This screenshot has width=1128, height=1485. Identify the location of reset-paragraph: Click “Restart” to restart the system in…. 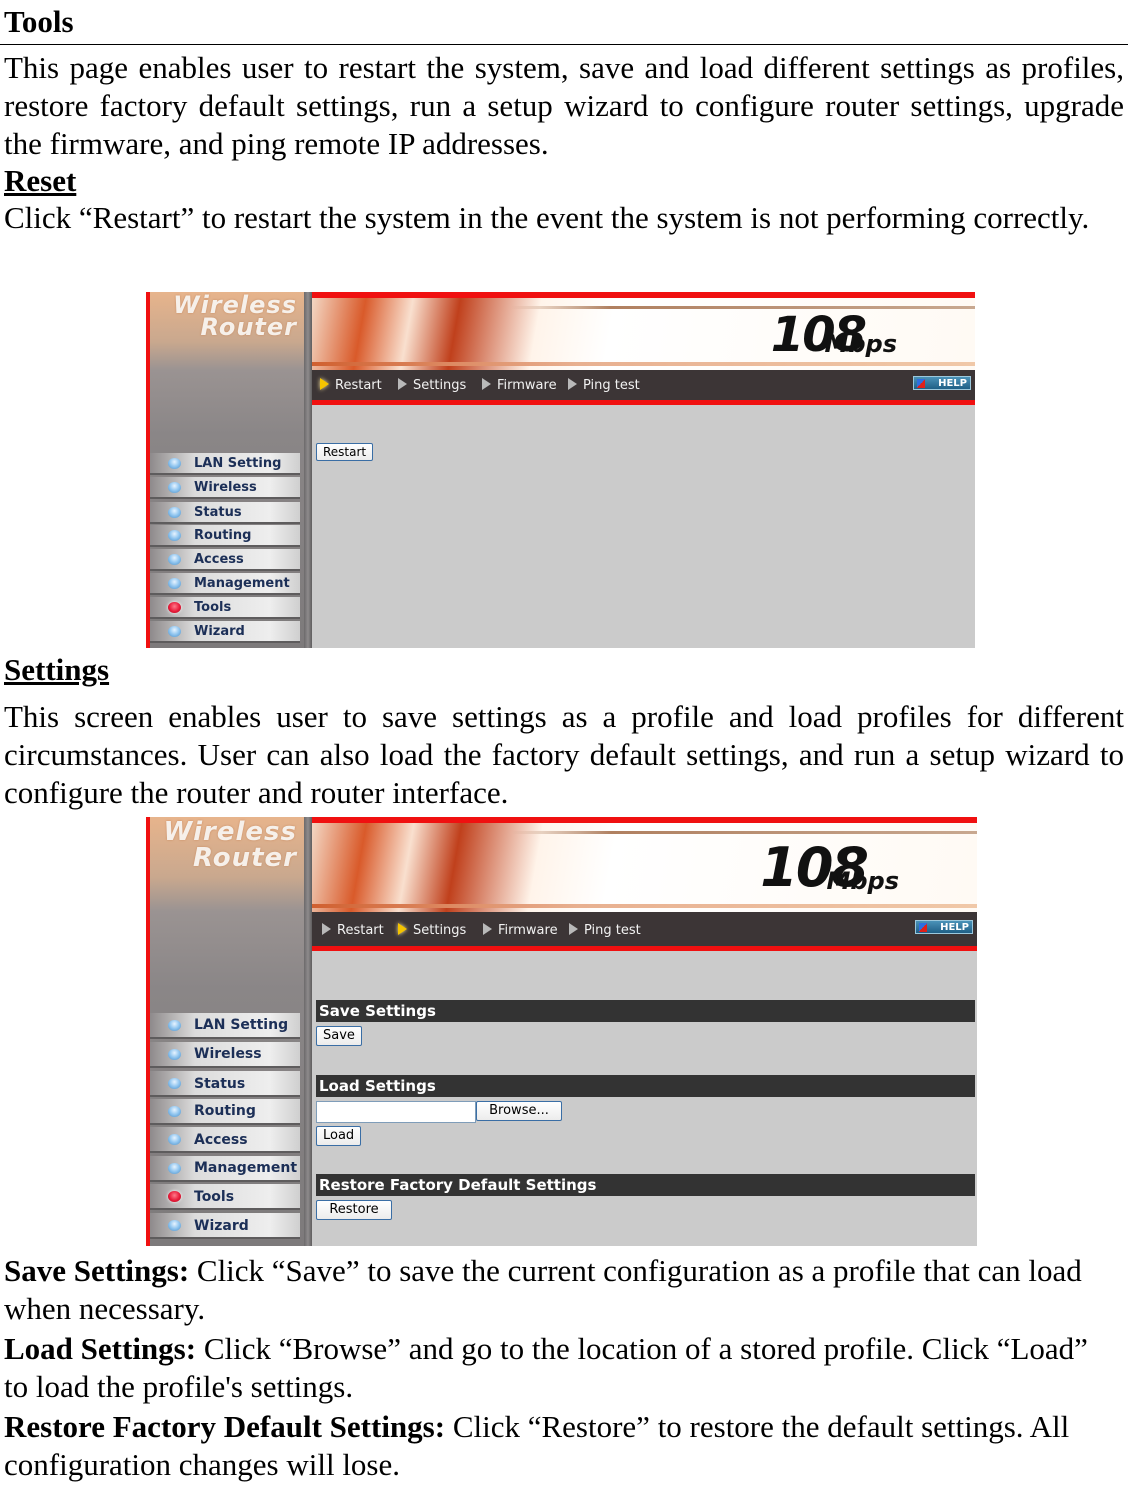
(547, 217).